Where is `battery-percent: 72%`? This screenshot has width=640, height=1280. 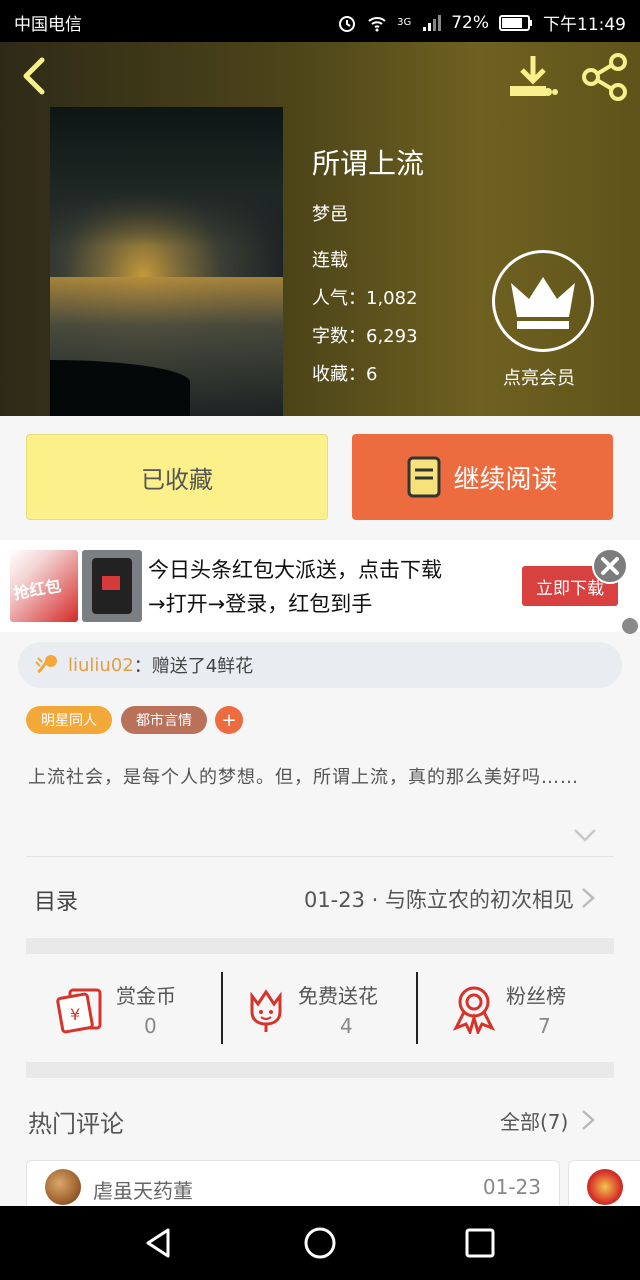
battery-percent: 72% is located at coordinates (470, 22).